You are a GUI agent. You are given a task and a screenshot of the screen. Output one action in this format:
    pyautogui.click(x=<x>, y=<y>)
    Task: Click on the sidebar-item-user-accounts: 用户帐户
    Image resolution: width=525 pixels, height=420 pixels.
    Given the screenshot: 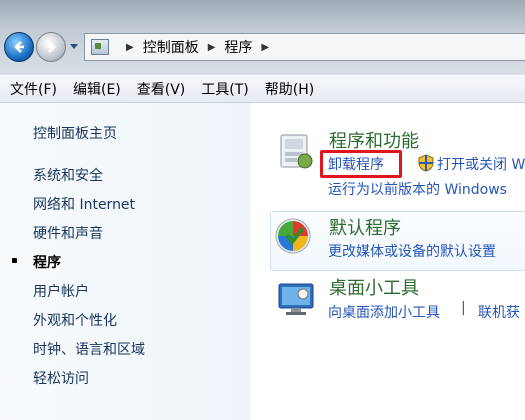 What is the action you would take?
    pyautogui.click(x=61, y=291)
    